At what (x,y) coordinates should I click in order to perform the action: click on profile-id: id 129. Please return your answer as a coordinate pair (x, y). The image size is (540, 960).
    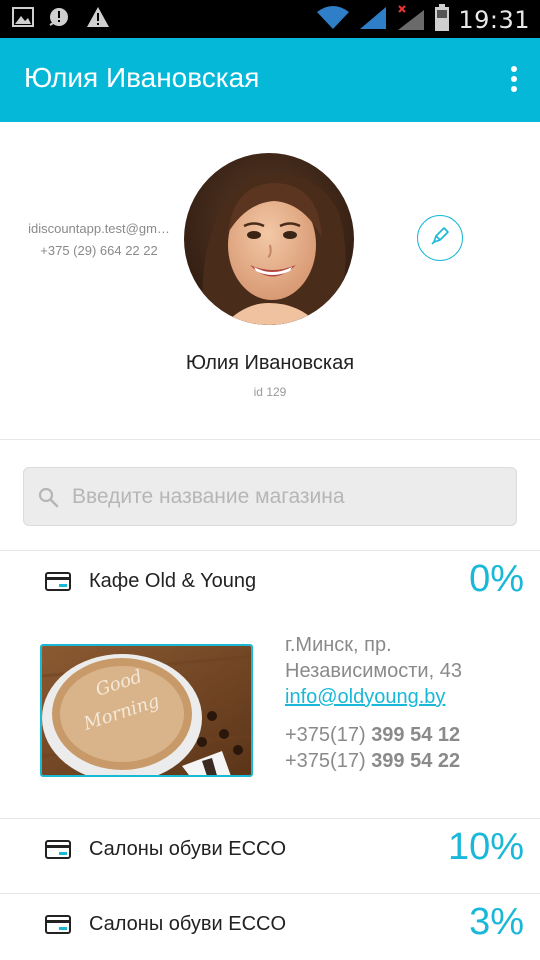
    Looking at the image, I should click on (270, 392).